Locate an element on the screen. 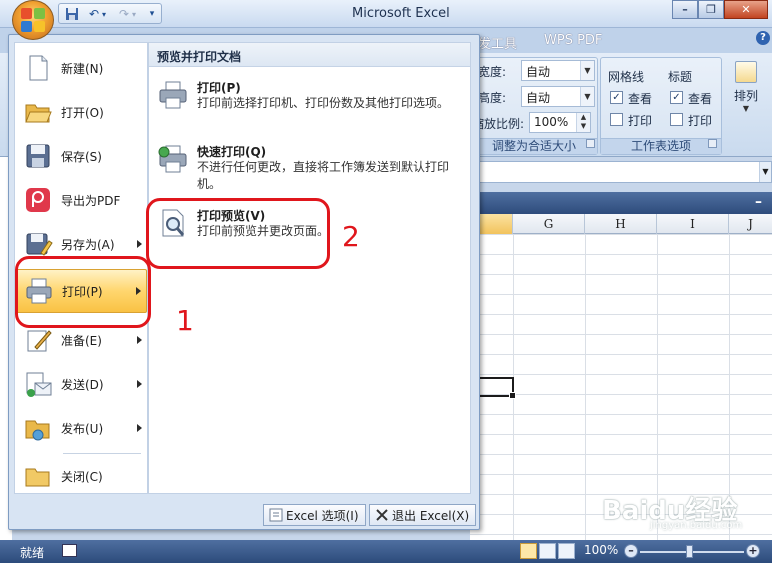  column-header-i: I is located at coordinates (693, 224).